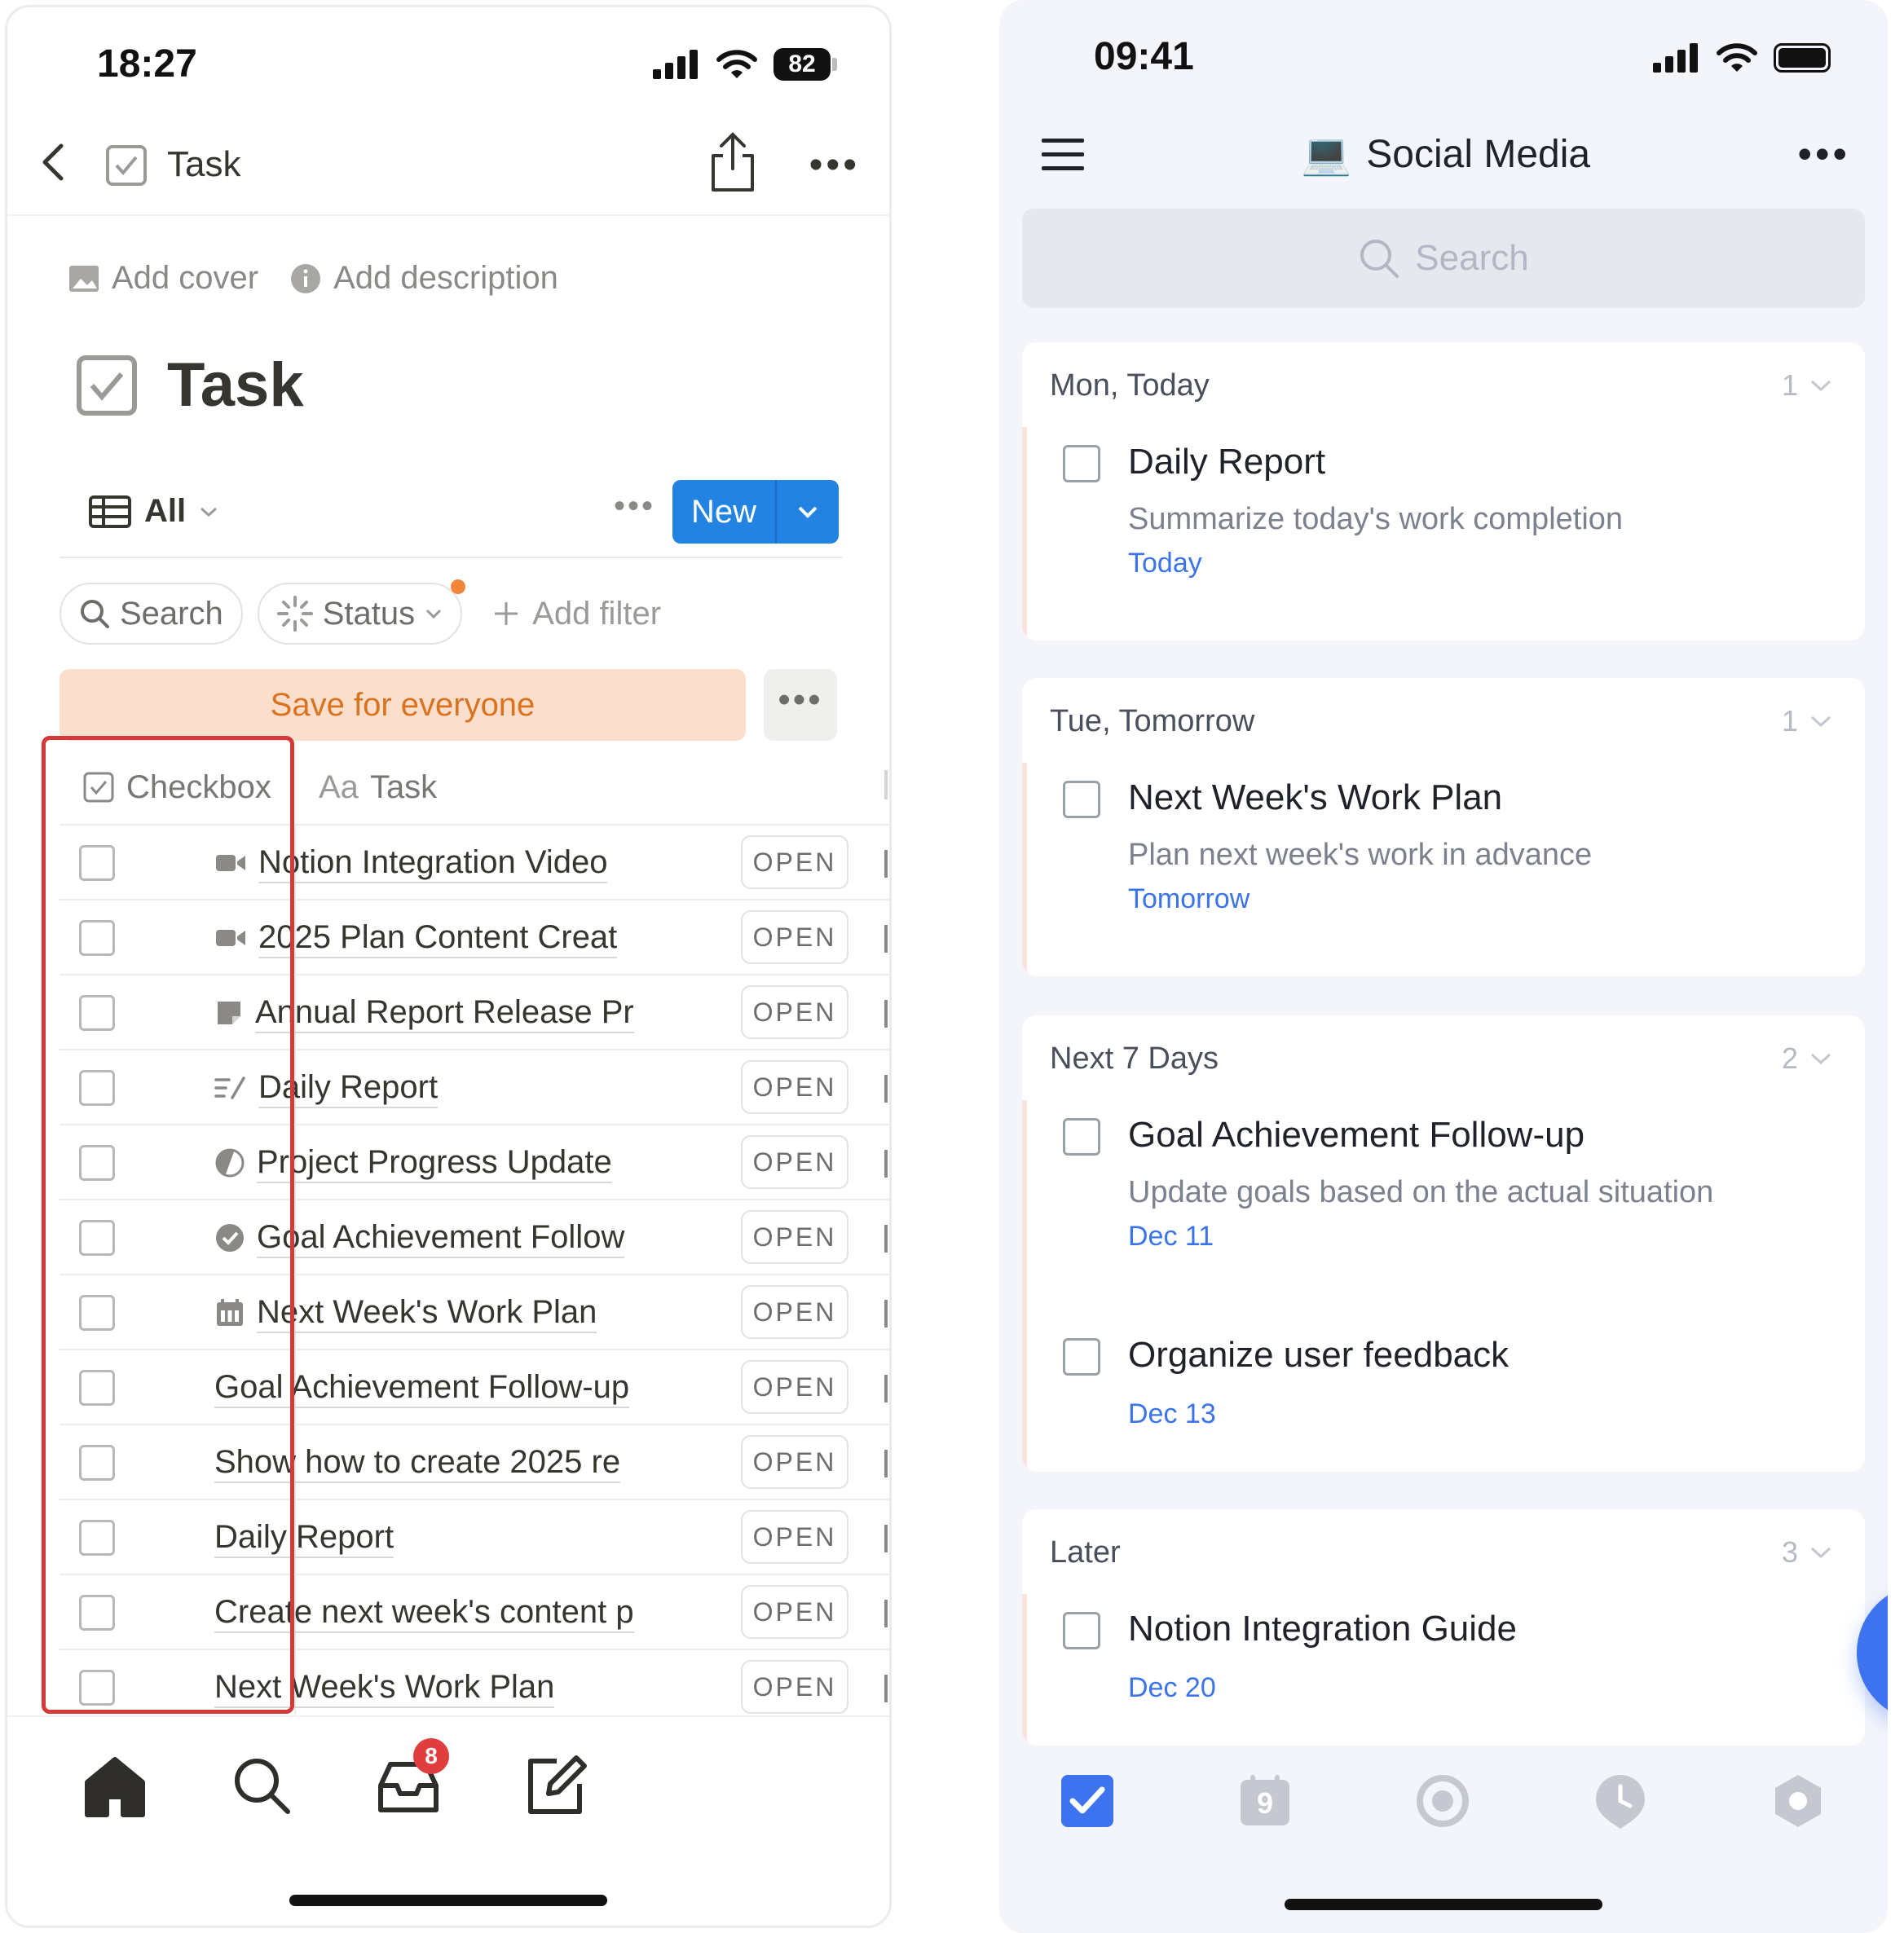 The width and height of the screenshot is (1904, 1933). What do you see at coordinates (54, 162) in the screenshot?
I see `back-icon` at bounding box center [54, 162].